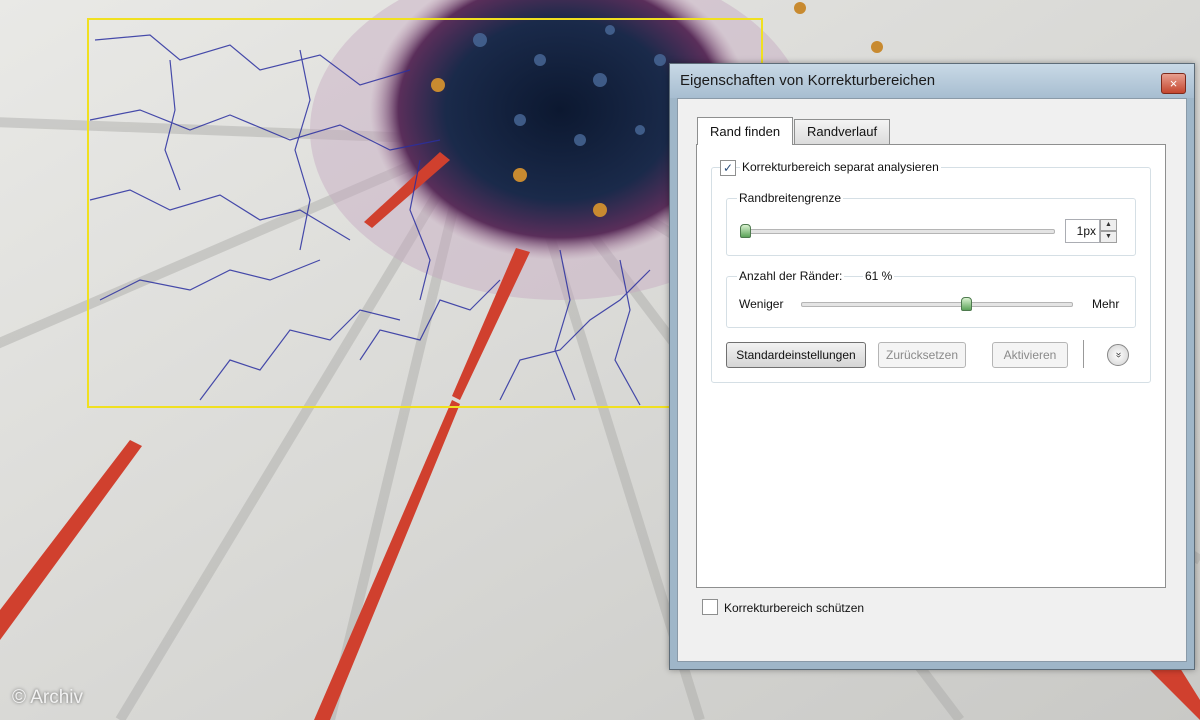  I want to click on edge-width-slider-thumb, so click(745, 231).